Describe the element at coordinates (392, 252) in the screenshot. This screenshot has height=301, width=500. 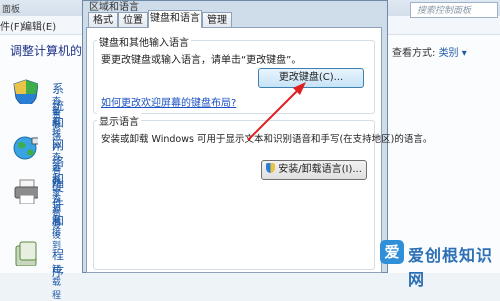
I see `watermark-logo: 爱` at that location.